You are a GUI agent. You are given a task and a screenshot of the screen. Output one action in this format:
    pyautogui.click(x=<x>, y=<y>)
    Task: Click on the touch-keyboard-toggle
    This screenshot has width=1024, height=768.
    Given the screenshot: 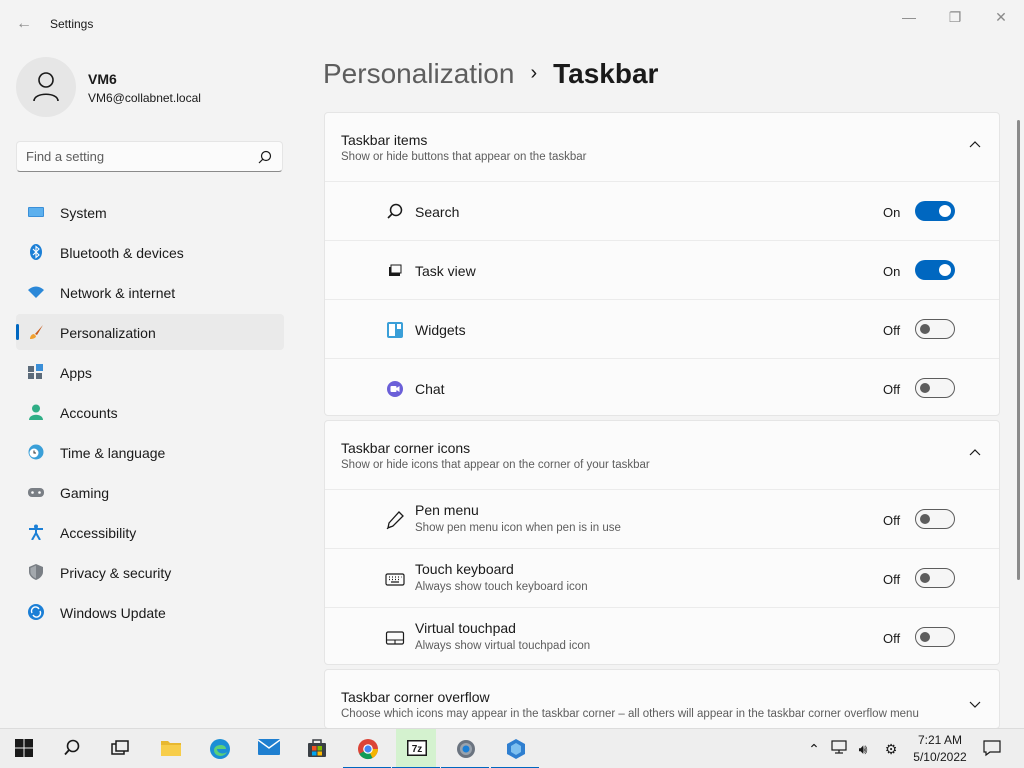 What is the action you would take?
    pyautogui.click(x=935, y=578)
    